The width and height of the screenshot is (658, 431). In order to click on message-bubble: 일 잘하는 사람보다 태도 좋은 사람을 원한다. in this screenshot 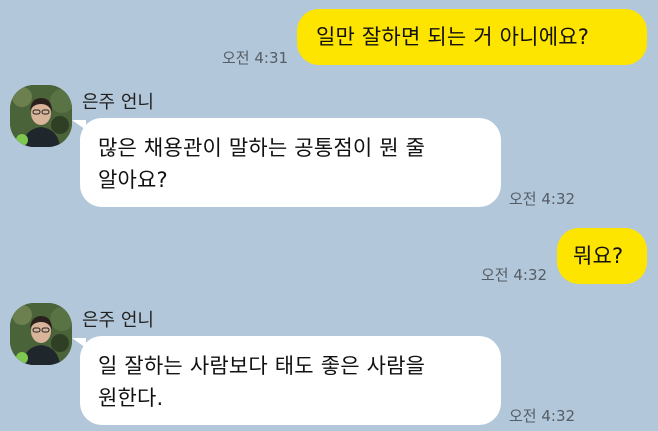, I will do `click(290, 380)`.